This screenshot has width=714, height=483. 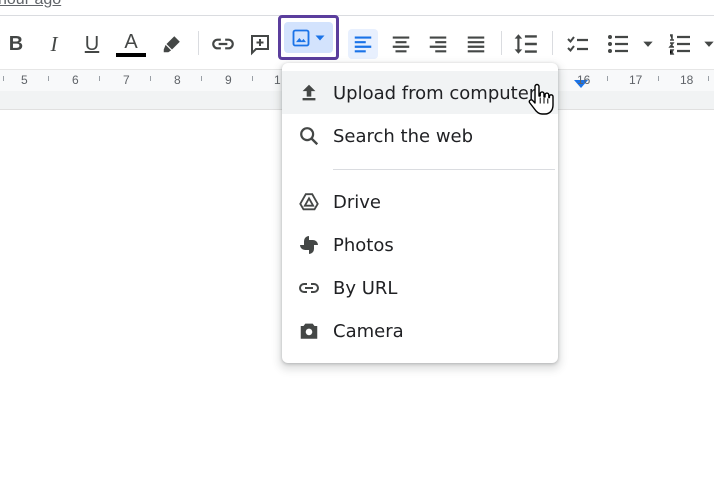 What do you see at coordinates (357, 8) in the screenshot?
I see `document-title-bar: hour ago` at bounding box center [357, 8].